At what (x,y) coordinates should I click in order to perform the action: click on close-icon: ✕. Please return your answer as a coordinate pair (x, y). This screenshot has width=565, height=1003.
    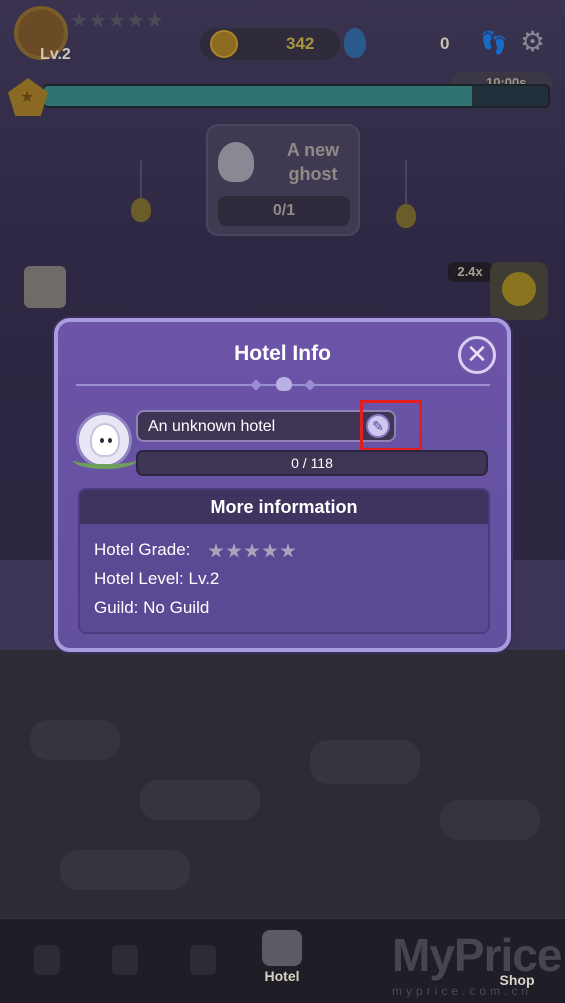
    Looking at the image, I should click on (477, 355).